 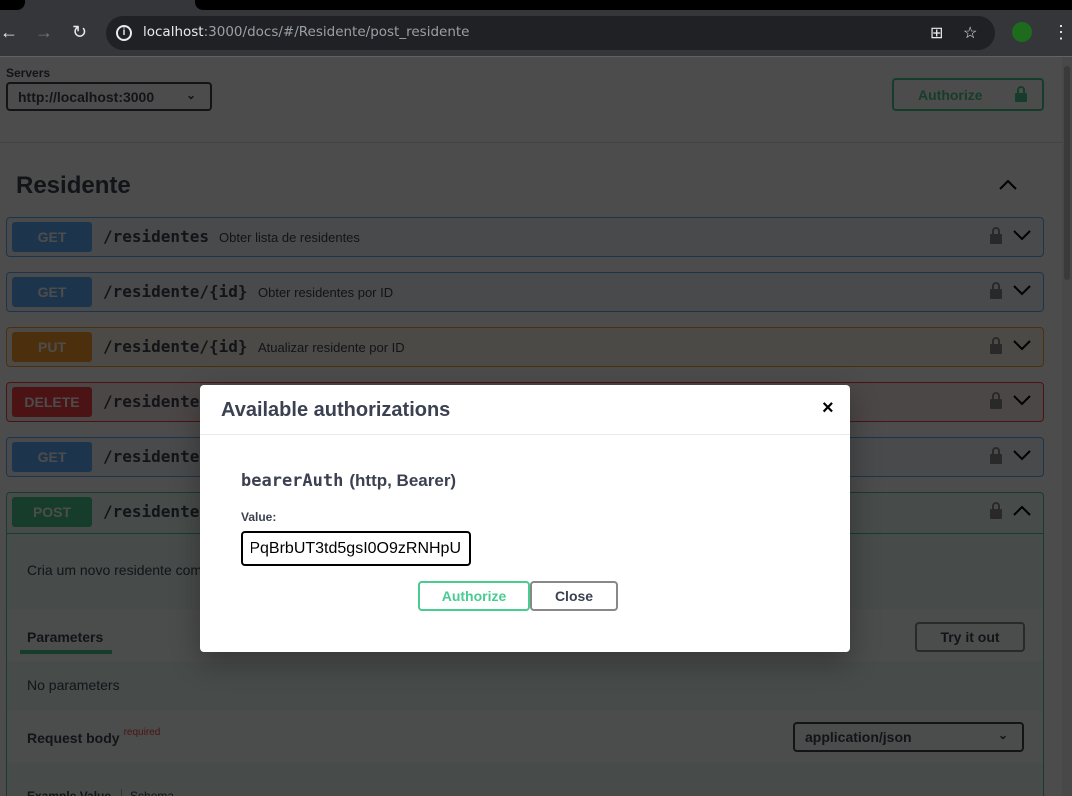 What do you see at coordinates (1067, 426) in the screenshot?
I see `scrollbar` at bounding box center [1067, 426].